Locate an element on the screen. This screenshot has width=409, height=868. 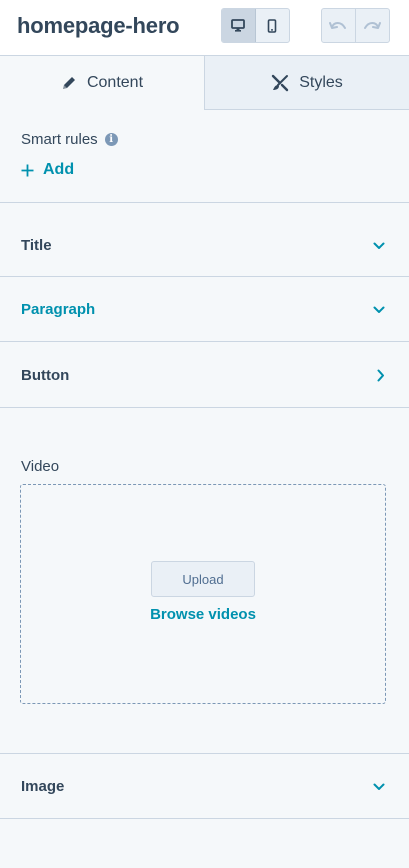
tab-content: Content is located at coordinates (102, 83).